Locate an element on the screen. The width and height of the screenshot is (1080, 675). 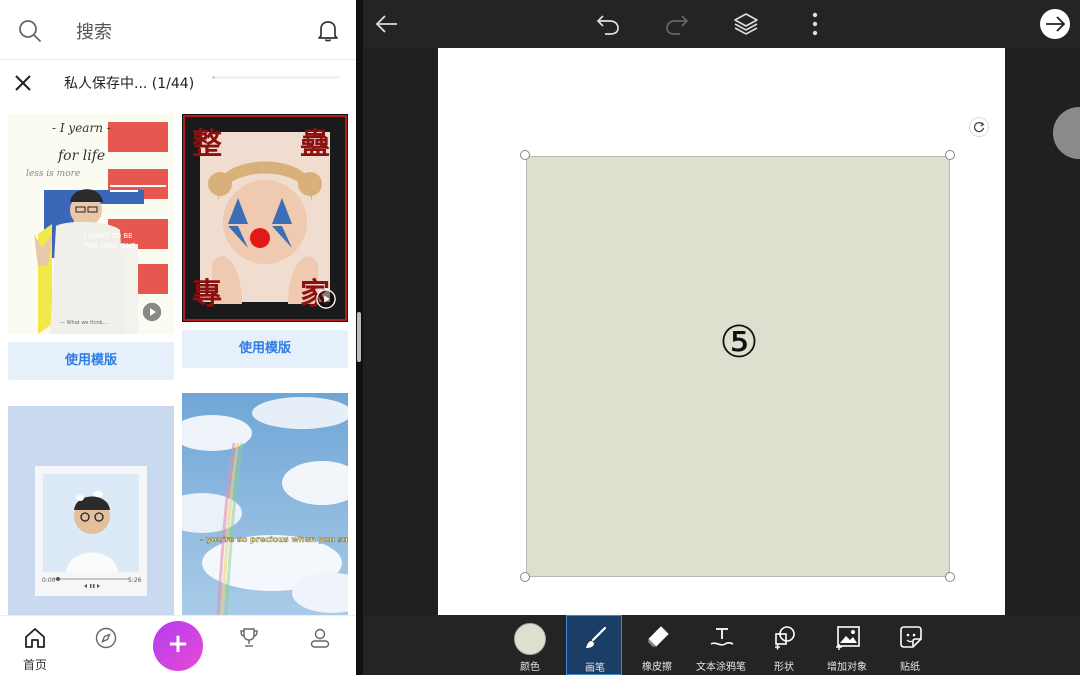
nav-profile is located at coordinates (320, 645).